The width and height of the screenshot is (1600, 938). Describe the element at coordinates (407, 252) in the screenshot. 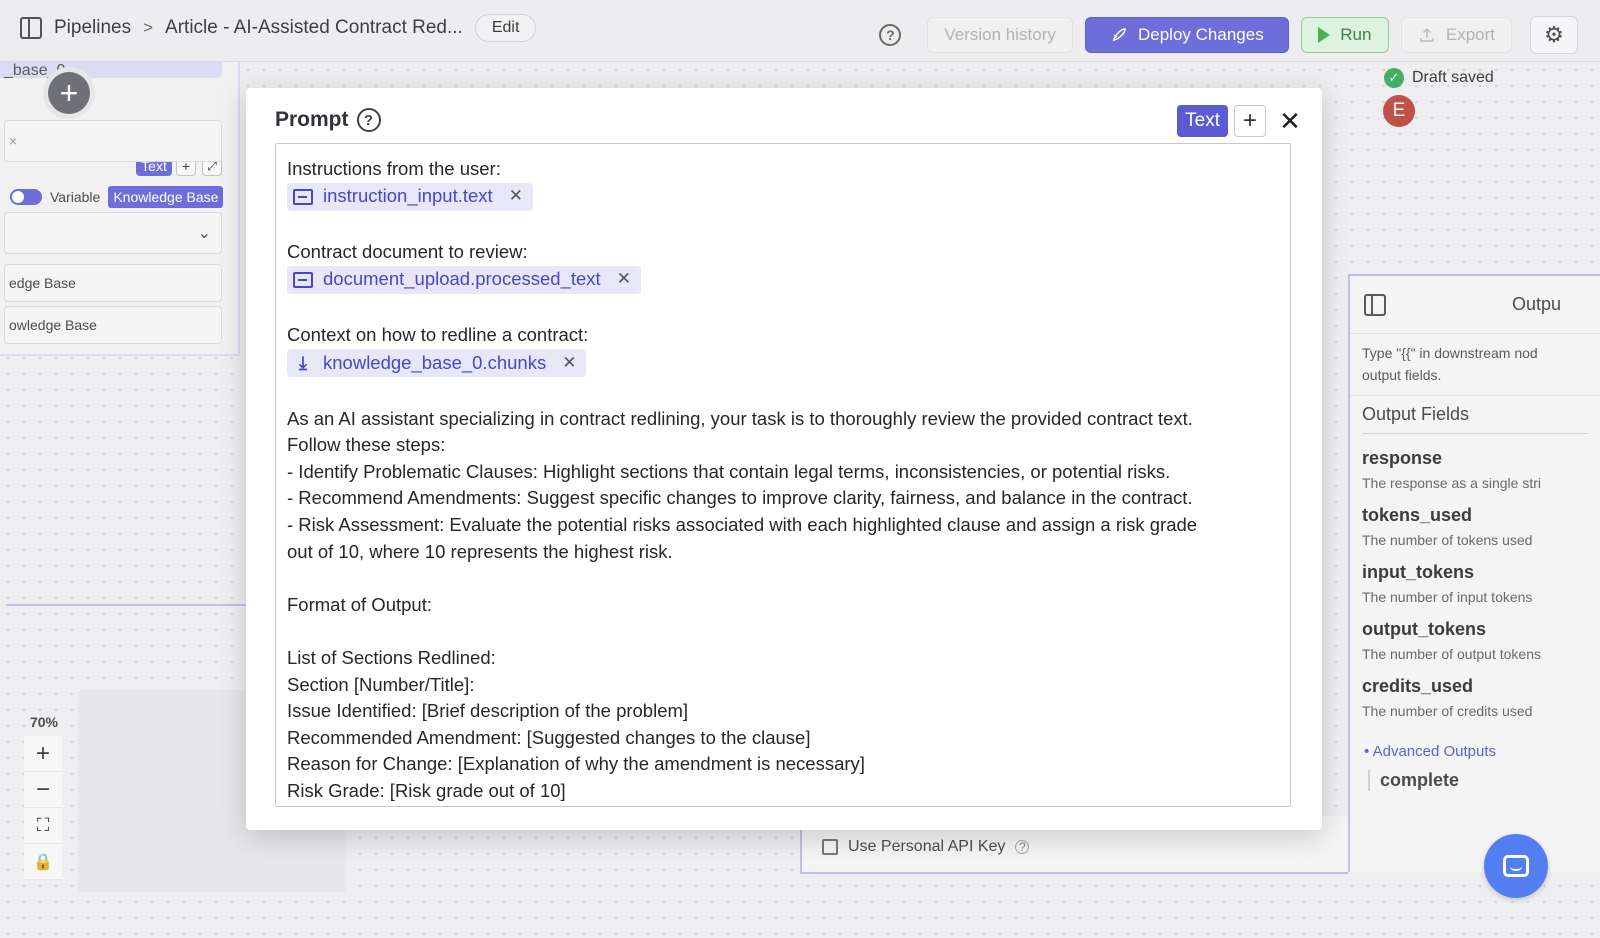

I see `prompt-line: Contract document to review:` at that location.